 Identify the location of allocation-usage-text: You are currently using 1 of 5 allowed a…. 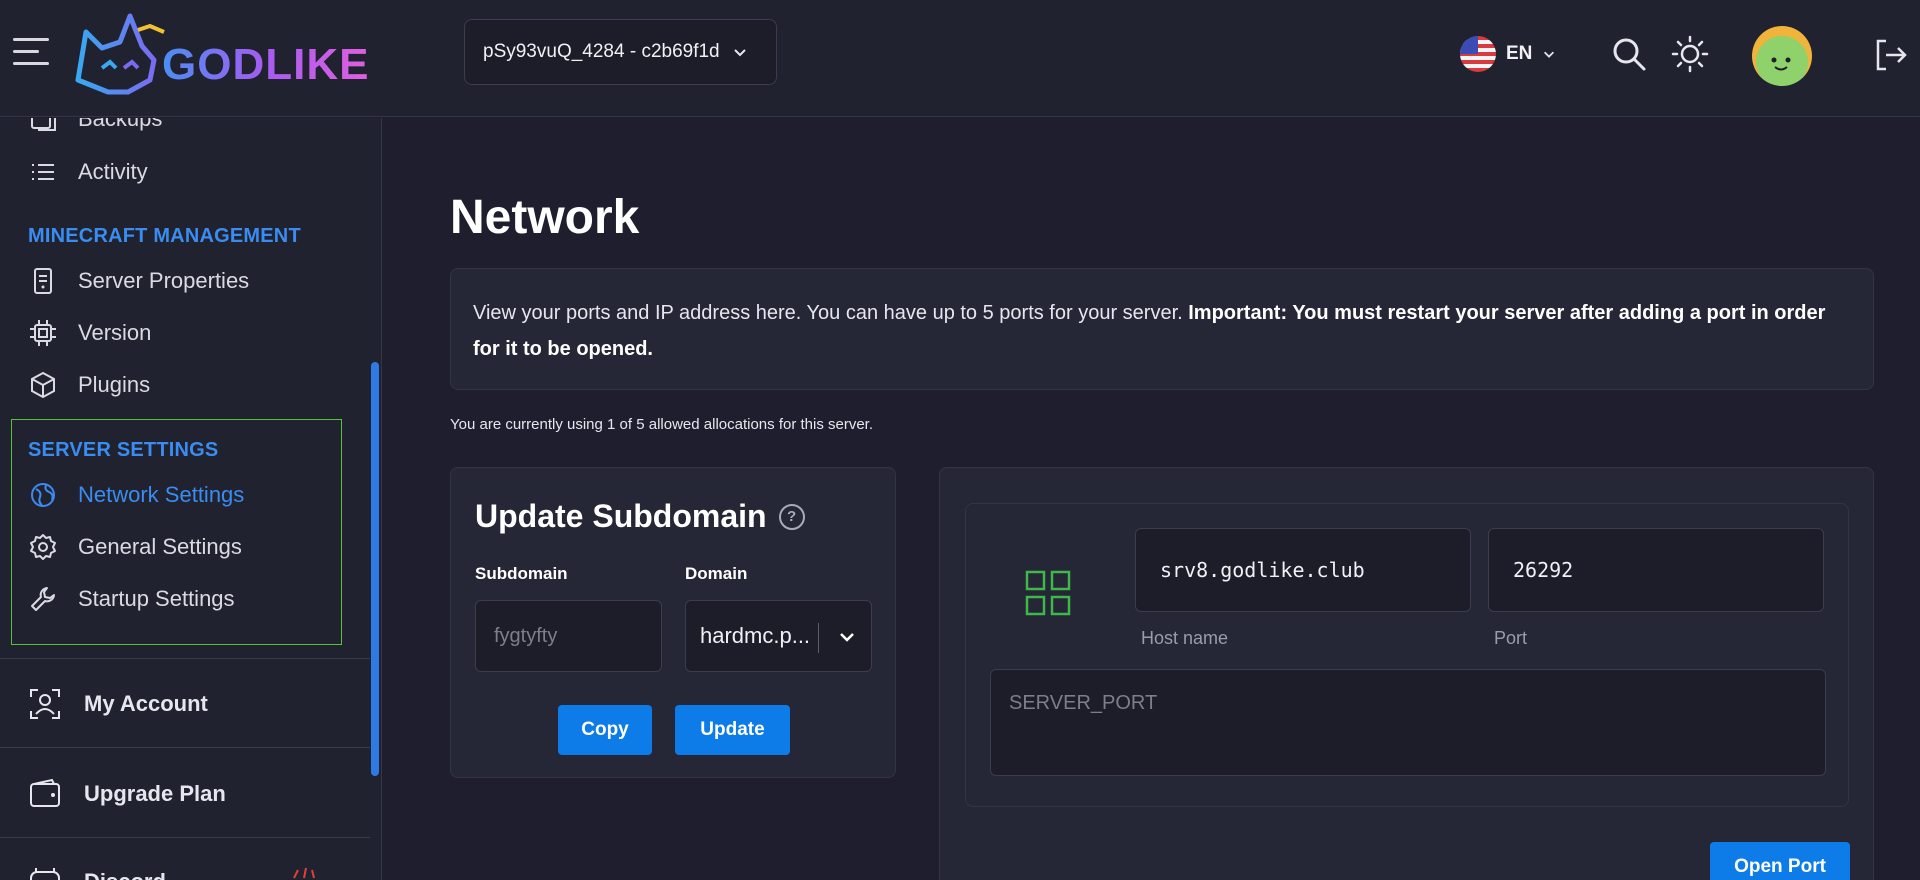
(662, 424).